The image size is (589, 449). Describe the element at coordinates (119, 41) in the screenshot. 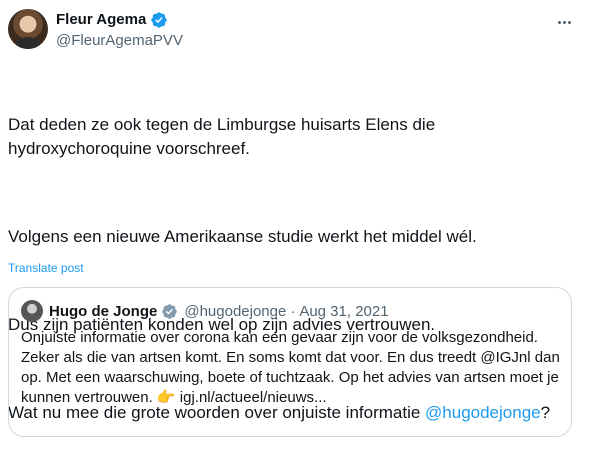

I see `author-handle: @FleurAgemaPVV` at that location.